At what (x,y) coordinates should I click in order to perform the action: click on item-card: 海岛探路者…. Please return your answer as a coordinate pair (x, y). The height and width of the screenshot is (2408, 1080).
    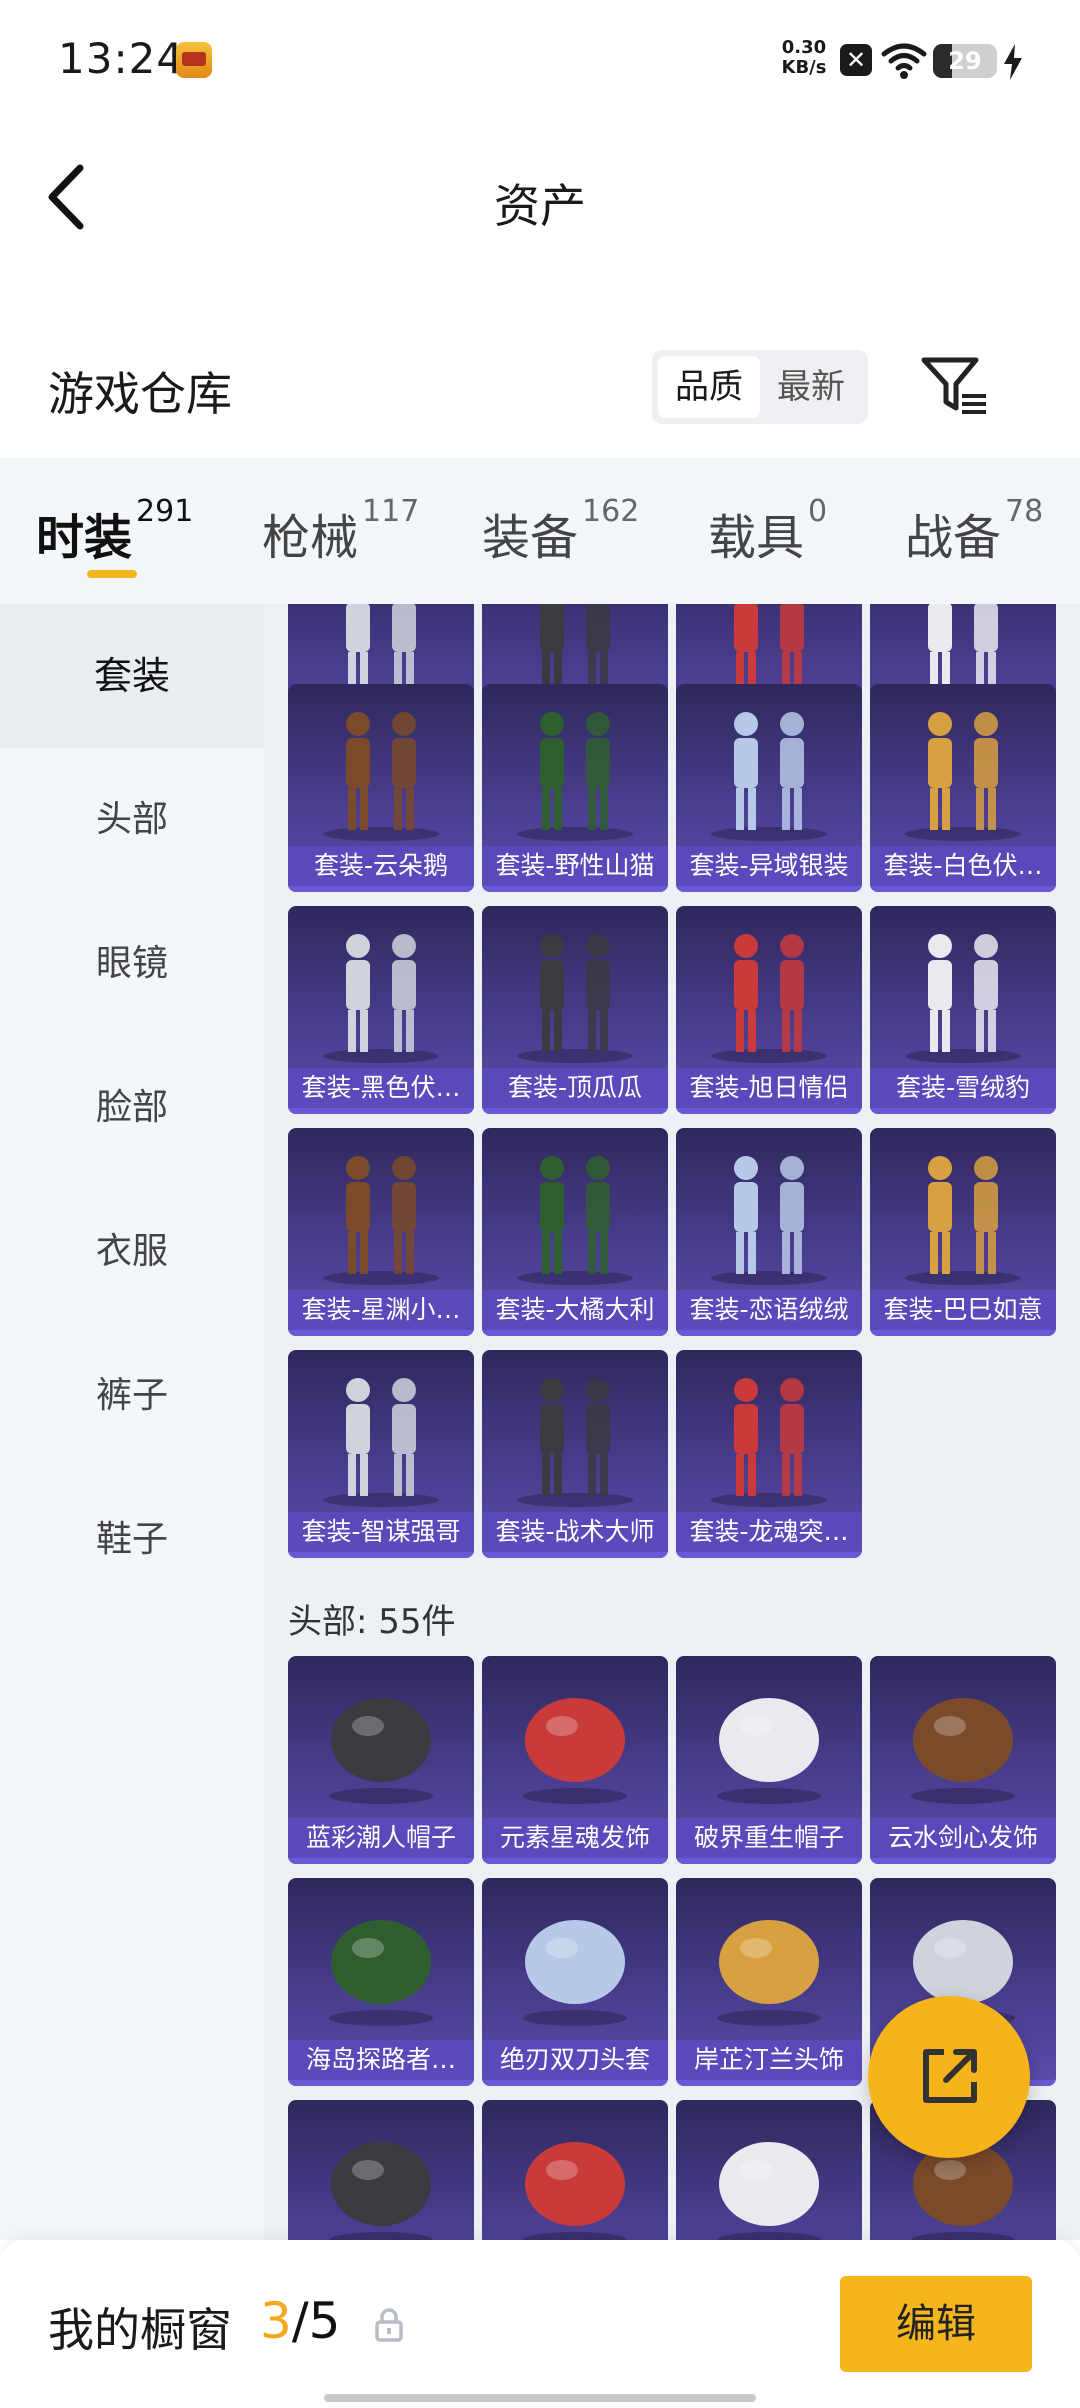
    Looking at the image, I should click on (381, 1982).